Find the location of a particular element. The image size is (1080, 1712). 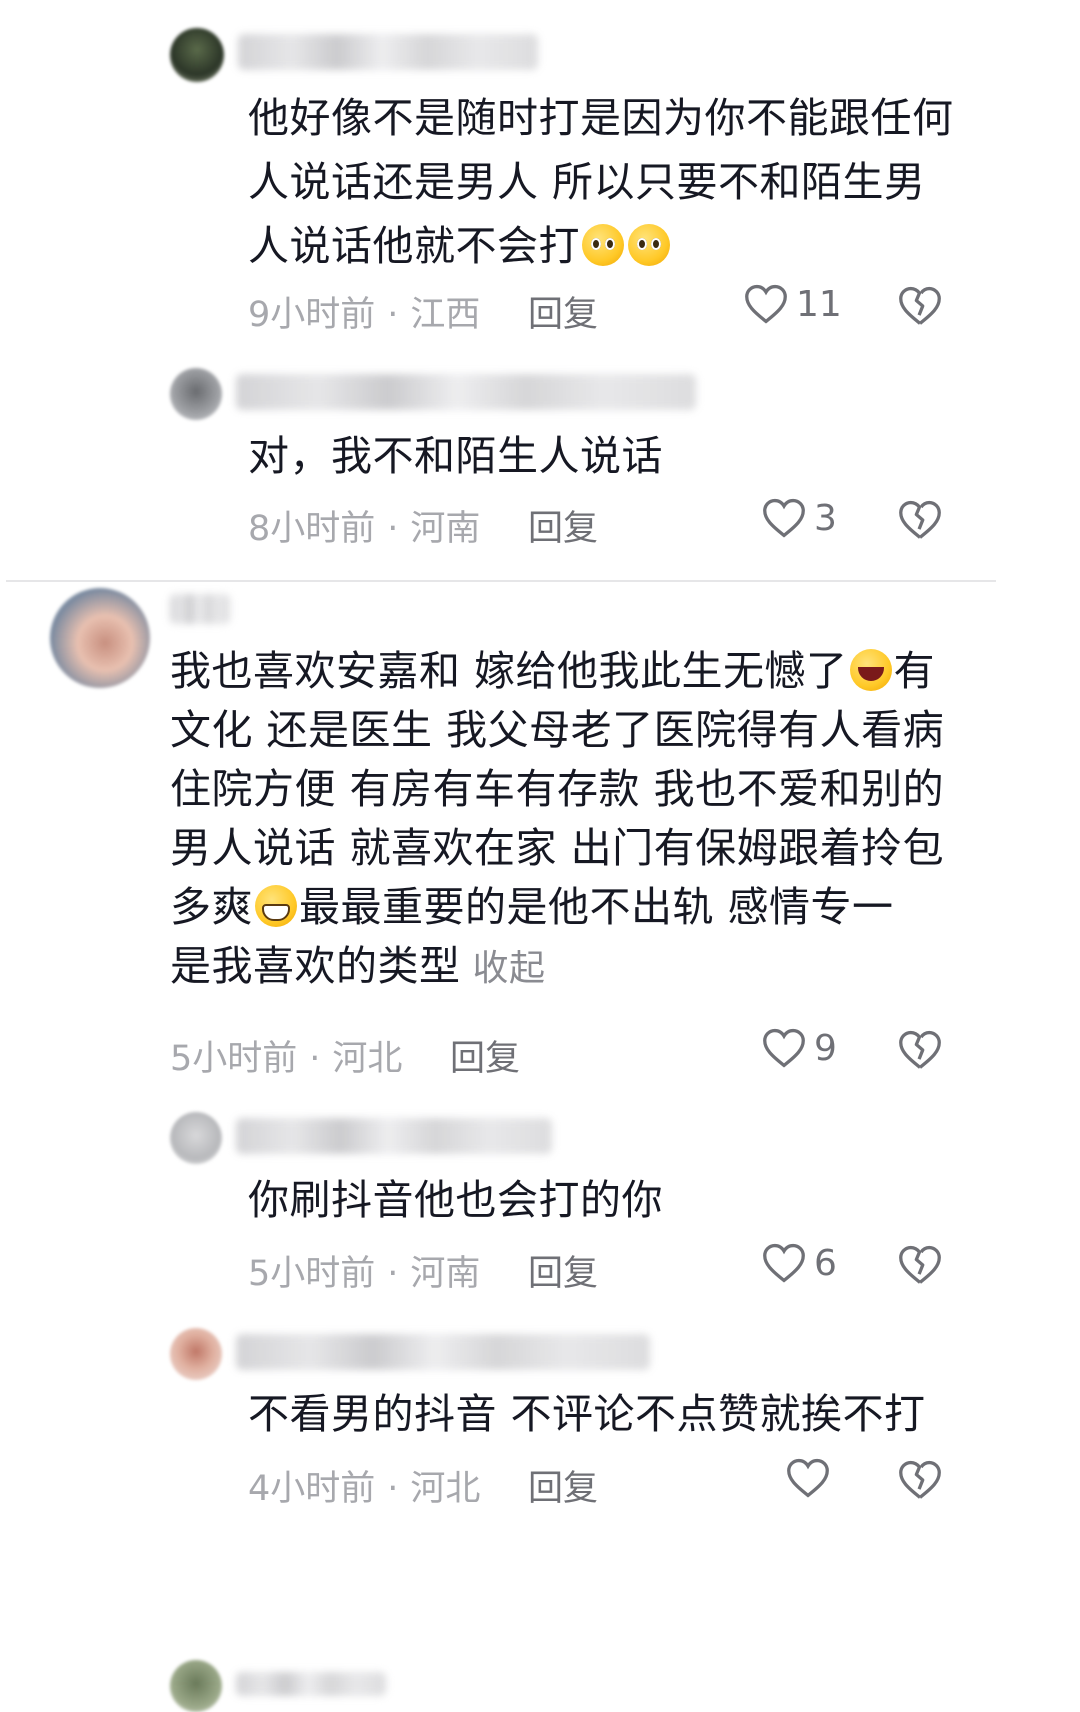

comment-text: 你刷抖音他也会打的你 is located at coordinates (455, 1200).